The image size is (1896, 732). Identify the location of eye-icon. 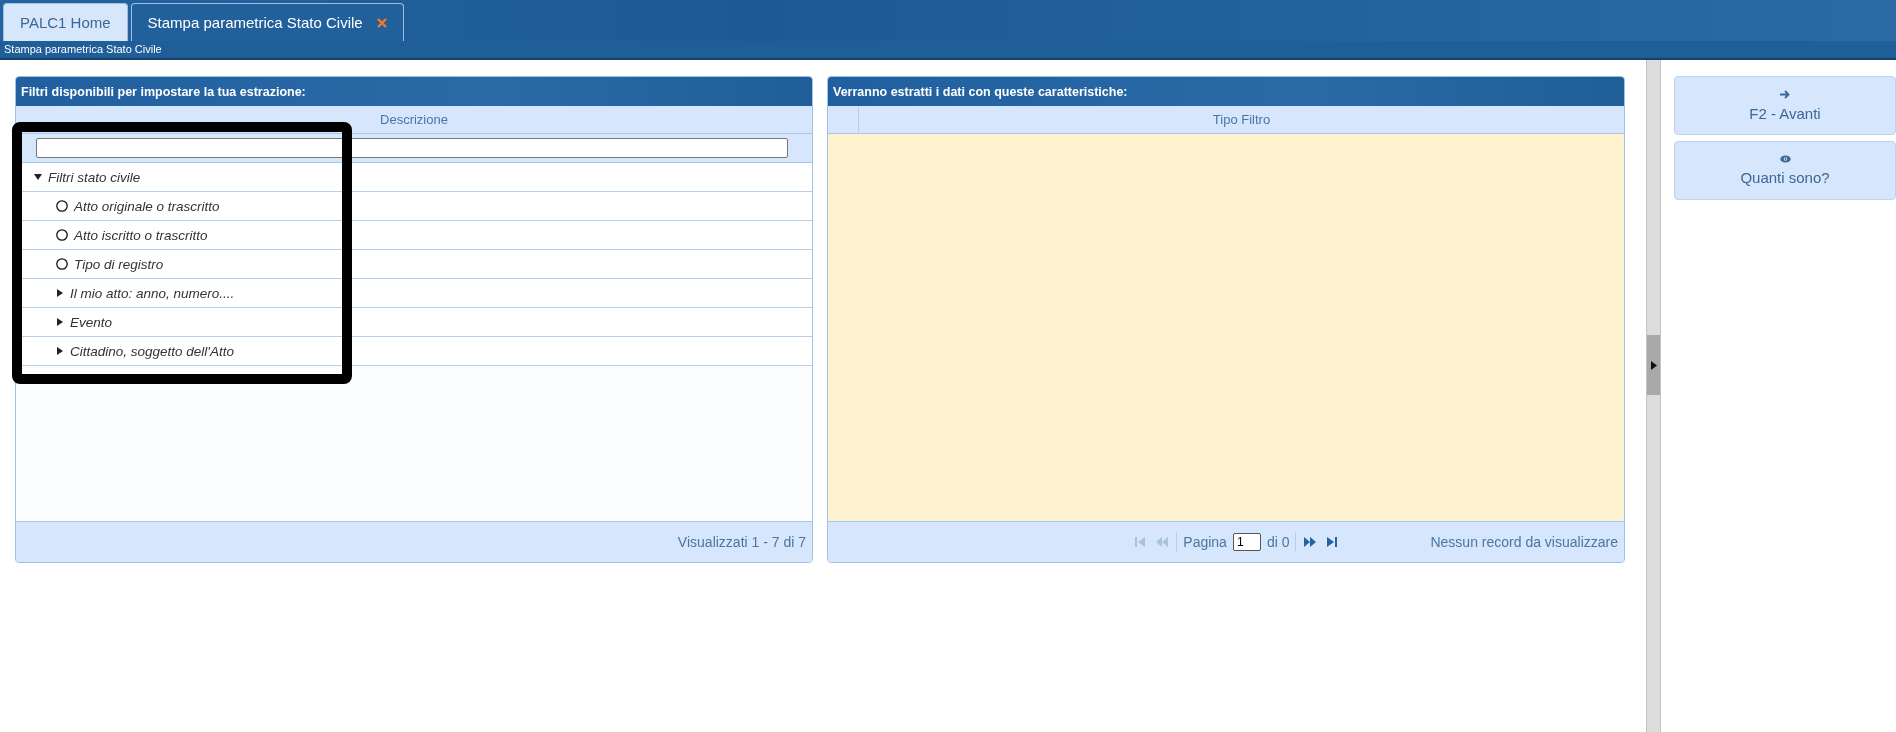
(1785, 159).